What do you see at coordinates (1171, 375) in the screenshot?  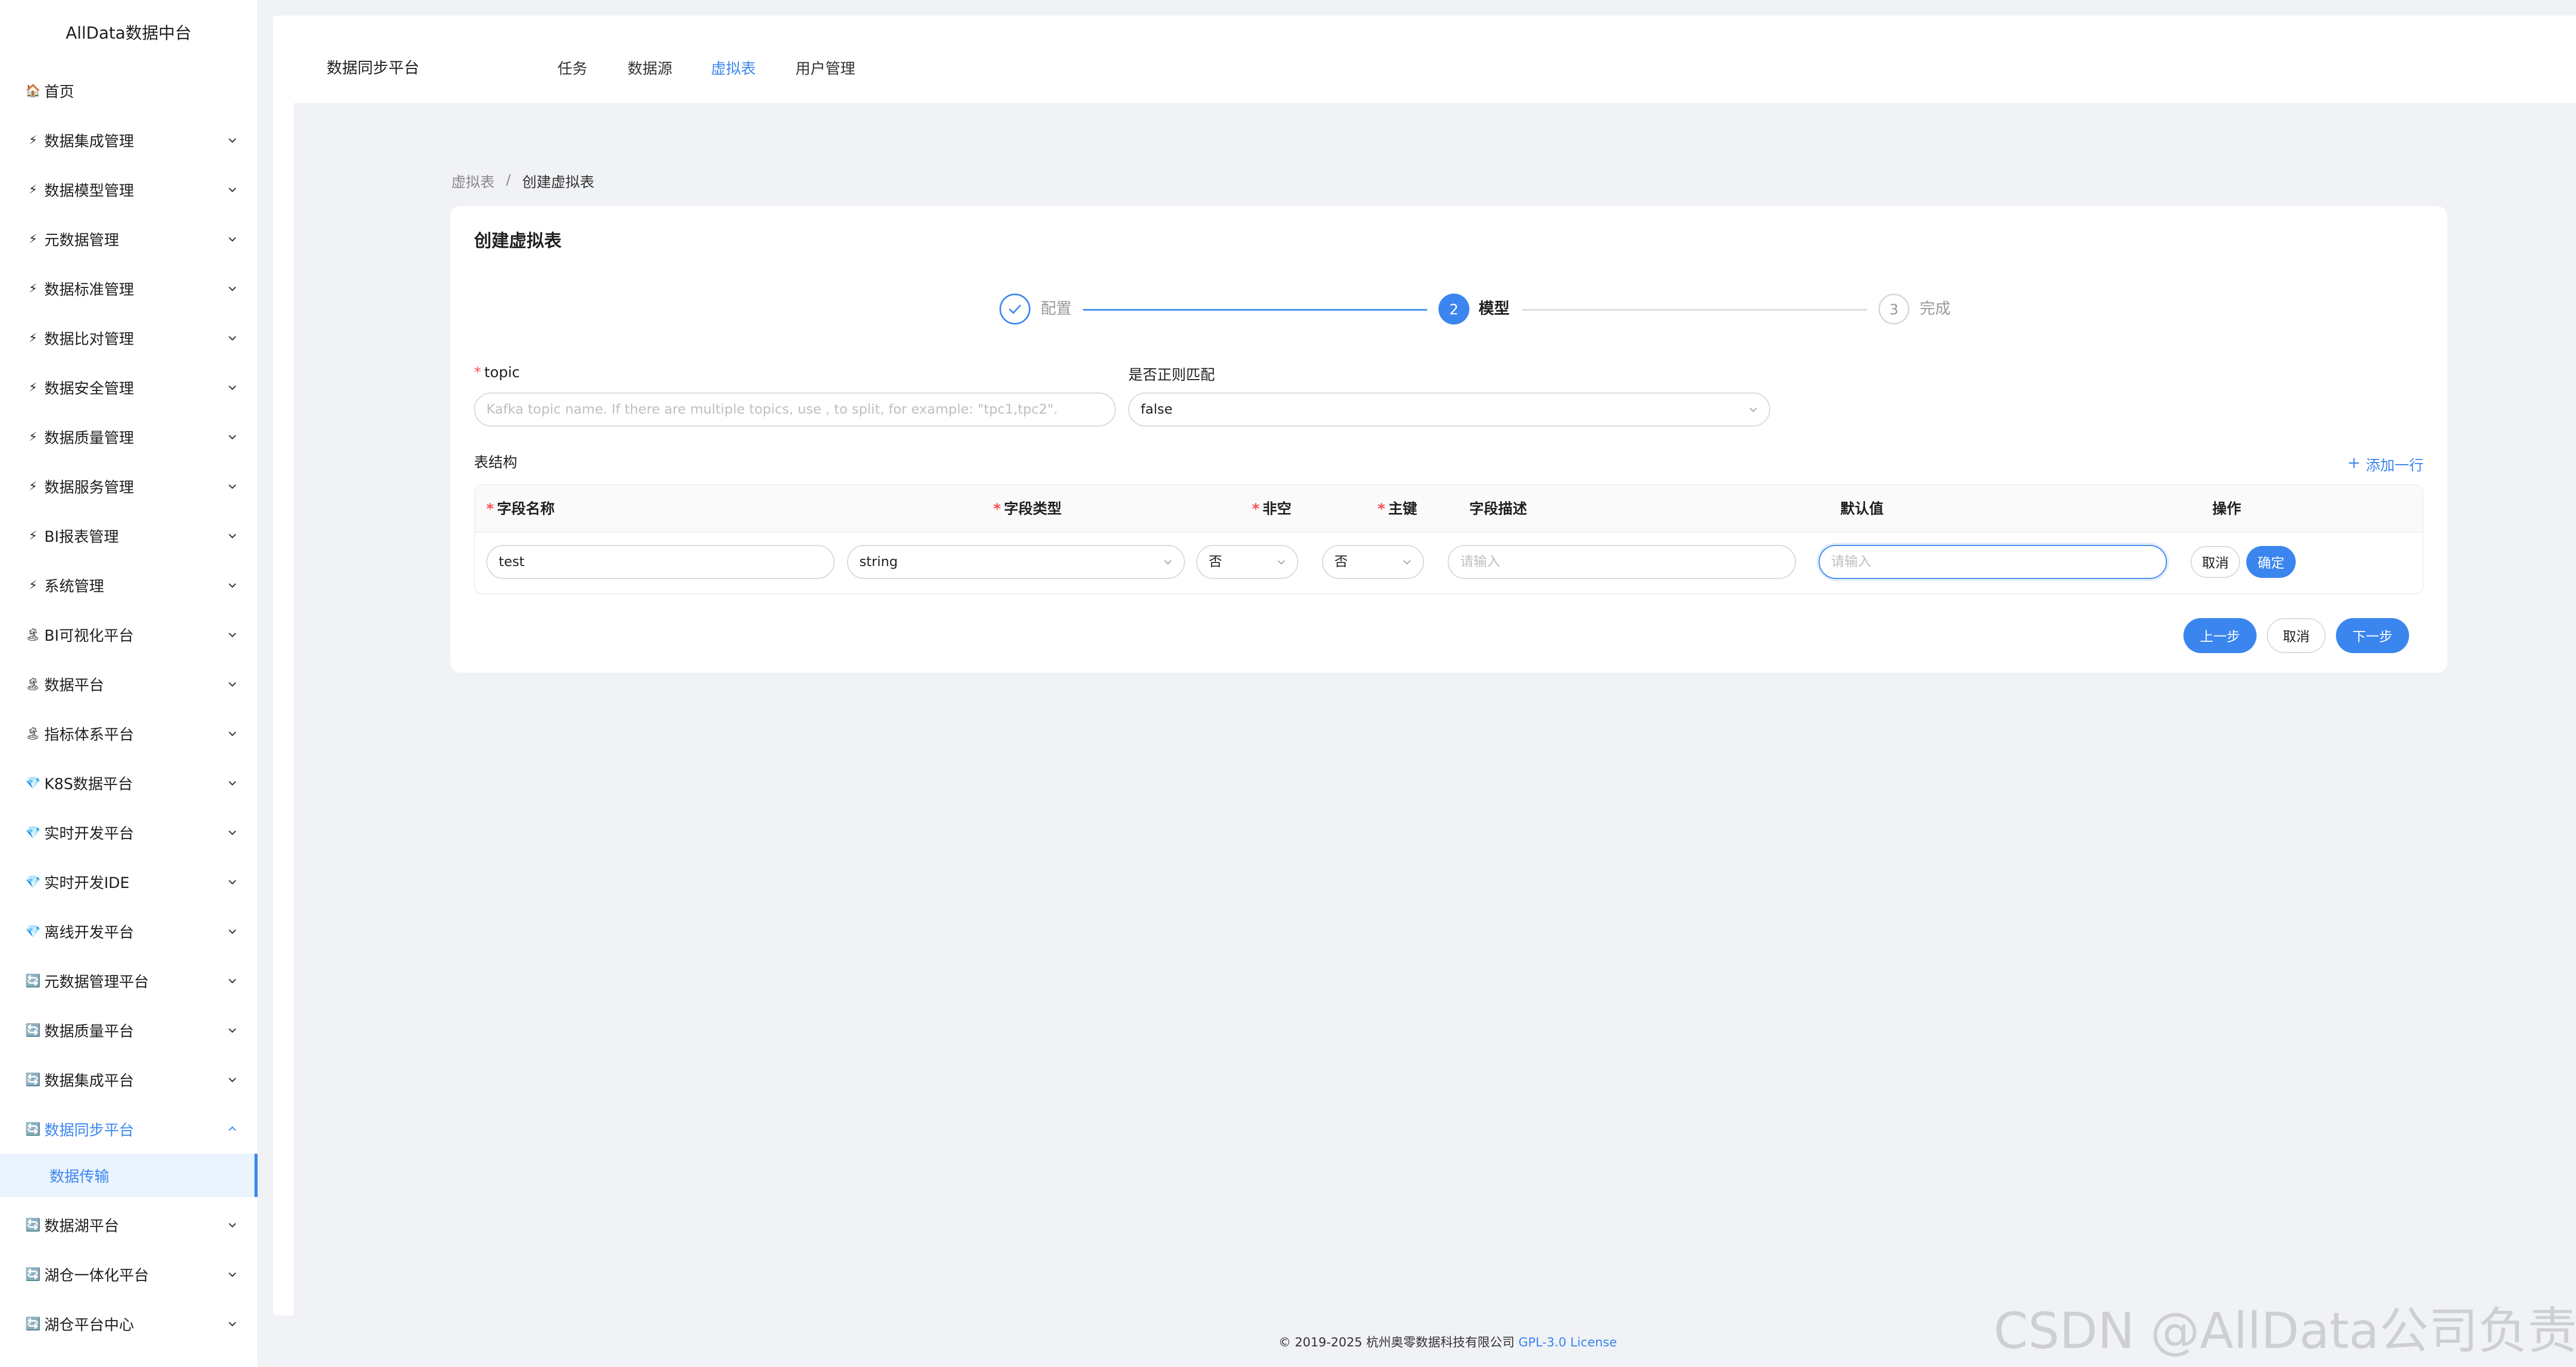 I see `regex-label: 是否正则匹配` at bounding box center [1171, 375].